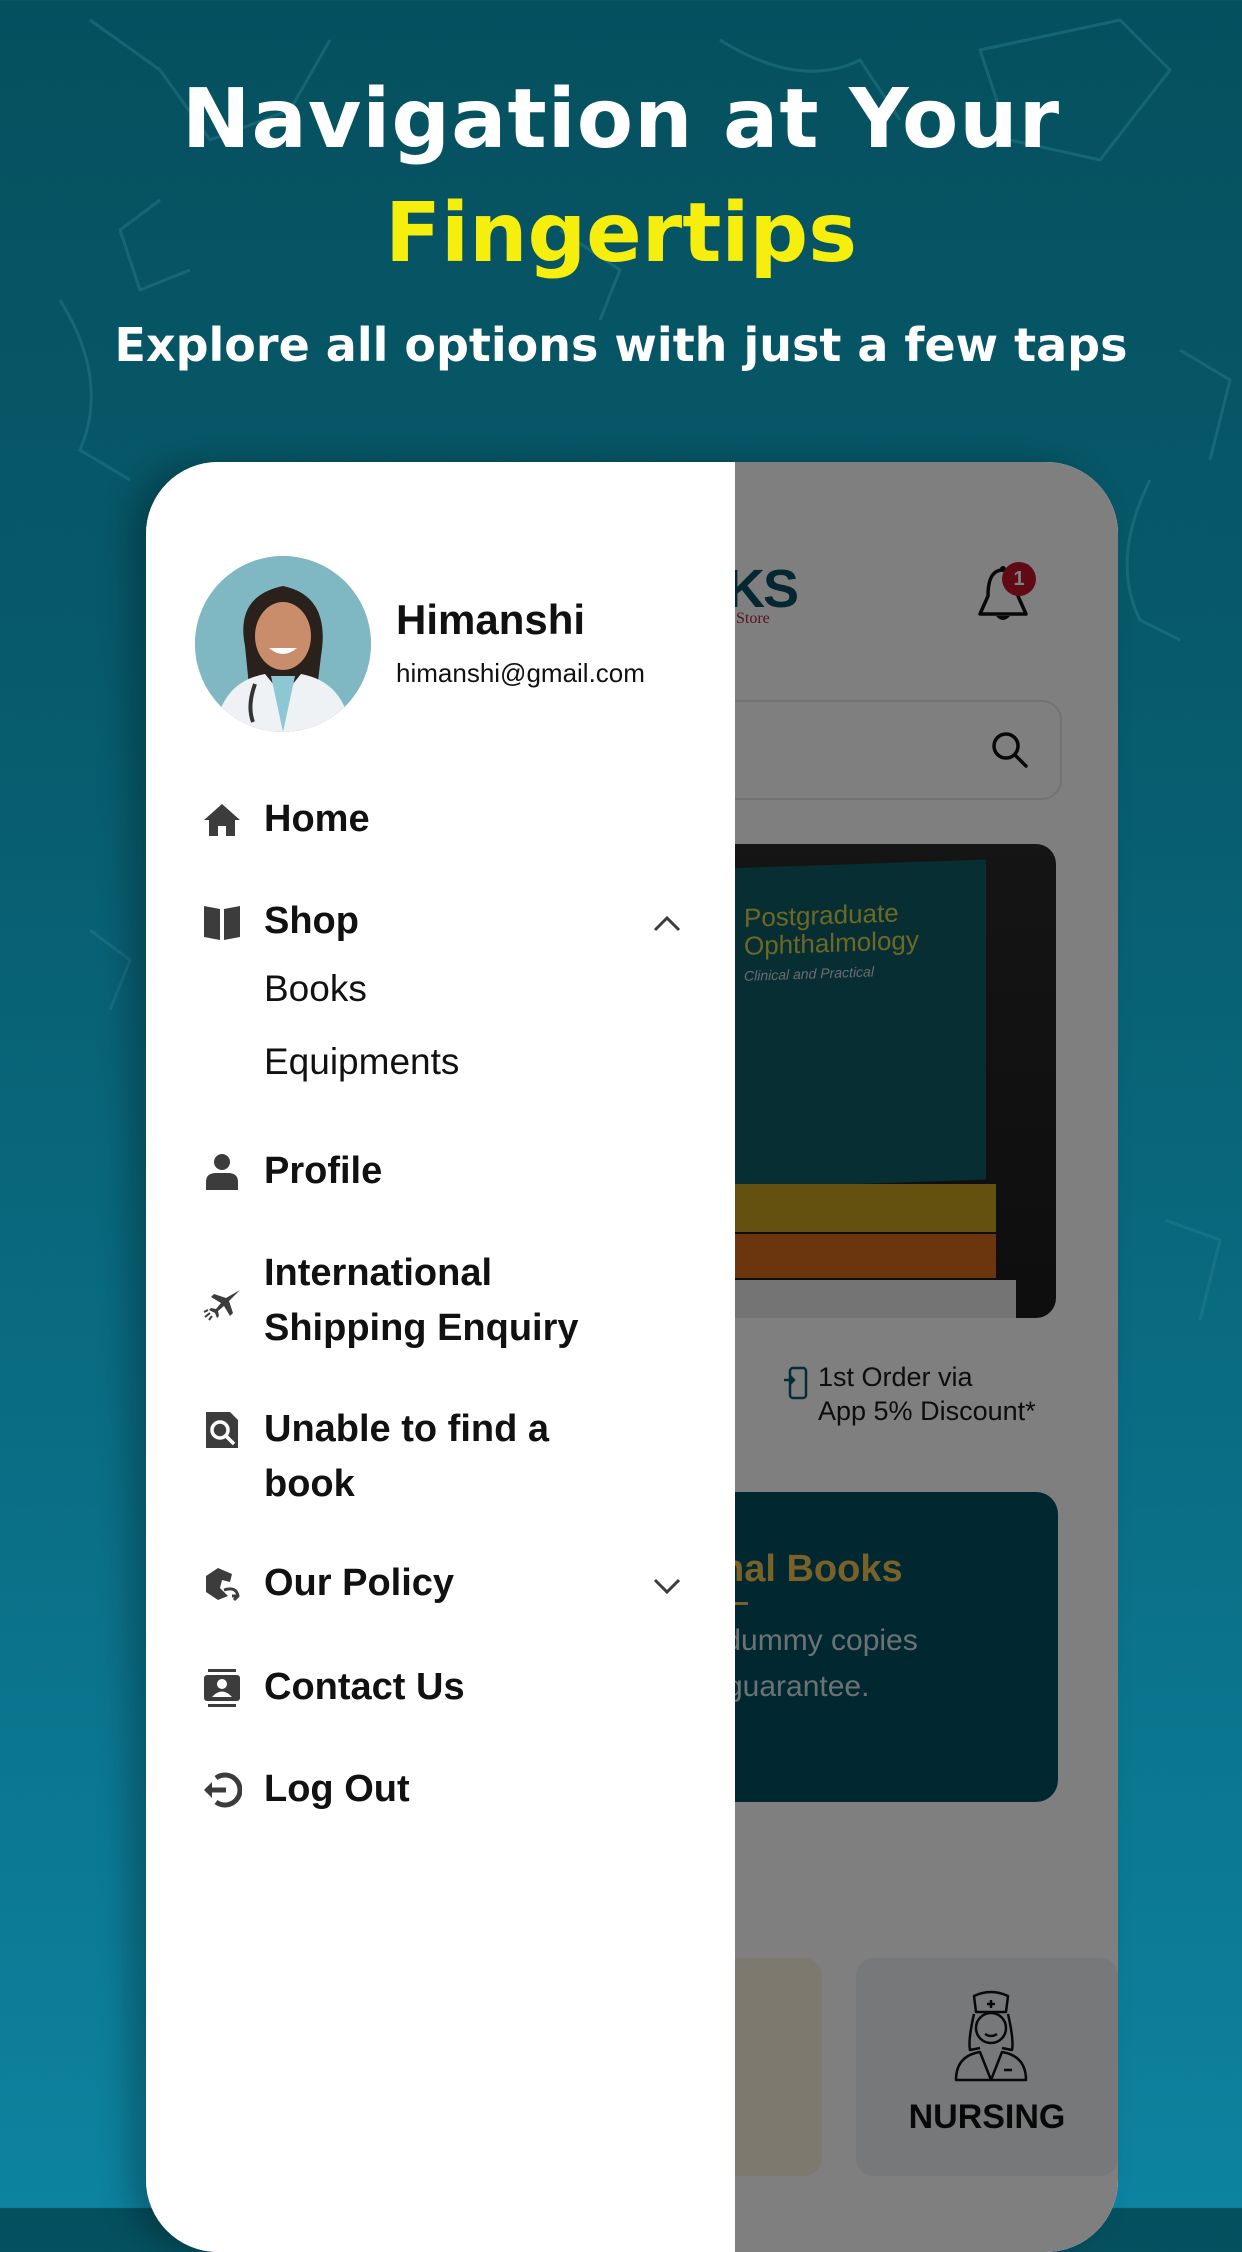 The height and width of the screenshot is (2252, 1242). Describe the element at coordinates (337, 1789) in the screenshot. I see `menu-label-log-out: Log Out` at that location.